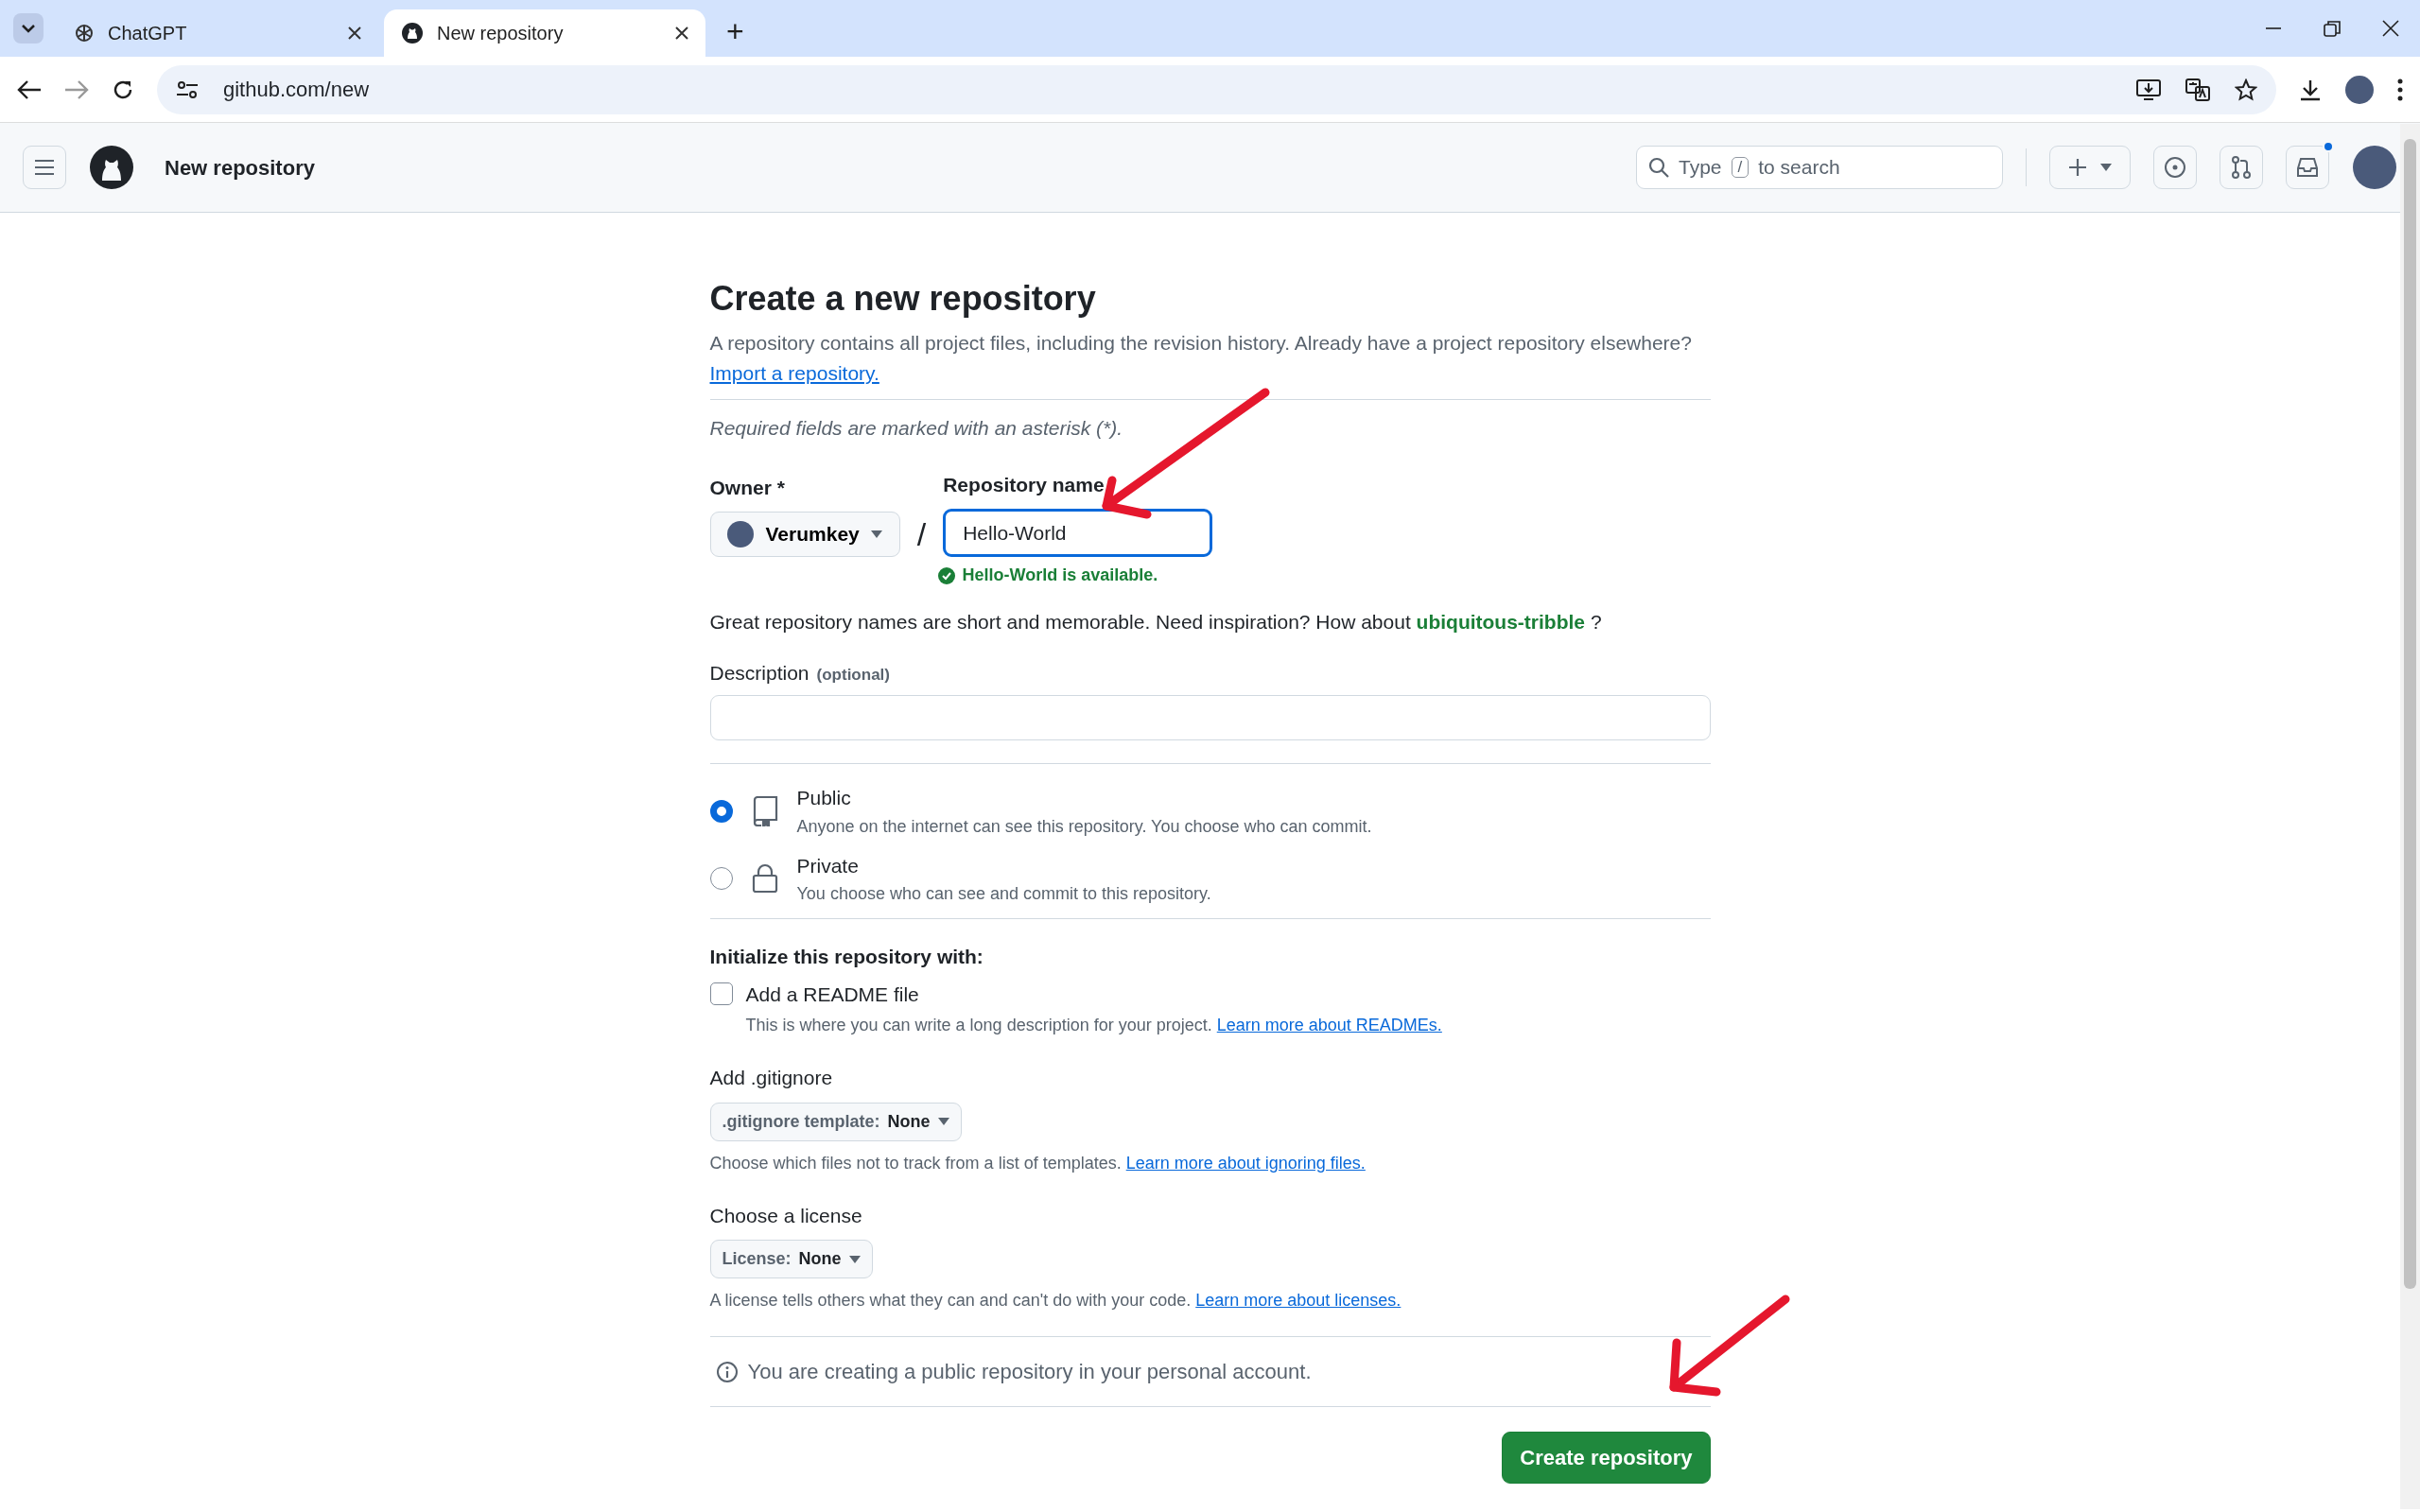 The height and width of the screenshot is (1512, 2420). What do you see at coordinates (1084, 826) in the screenshot?
I see `visibility-description: Anyone on the internet can see this repository. You choose who can commit.` at bounding box center [1084, 826].